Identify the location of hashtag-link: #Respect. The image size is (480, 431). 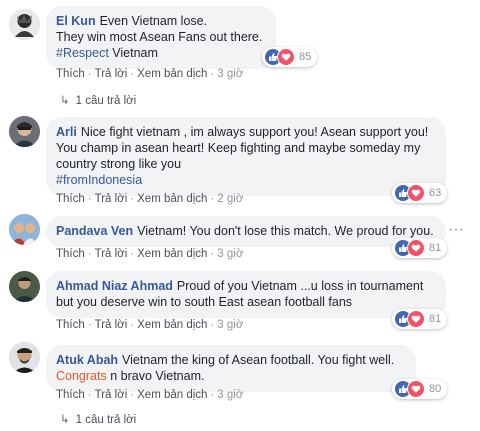
(82, 53).